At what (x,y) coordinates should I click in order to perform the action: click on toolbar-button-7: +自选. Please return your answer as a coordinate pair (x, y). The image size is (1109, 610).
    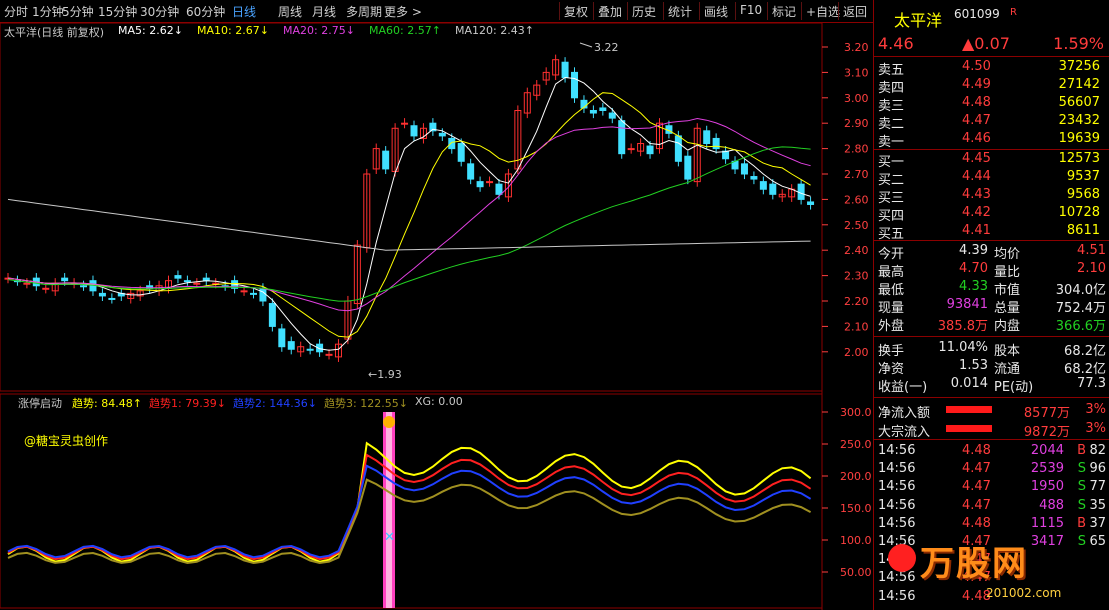
    Looking at the image, I should click on (823, 11).